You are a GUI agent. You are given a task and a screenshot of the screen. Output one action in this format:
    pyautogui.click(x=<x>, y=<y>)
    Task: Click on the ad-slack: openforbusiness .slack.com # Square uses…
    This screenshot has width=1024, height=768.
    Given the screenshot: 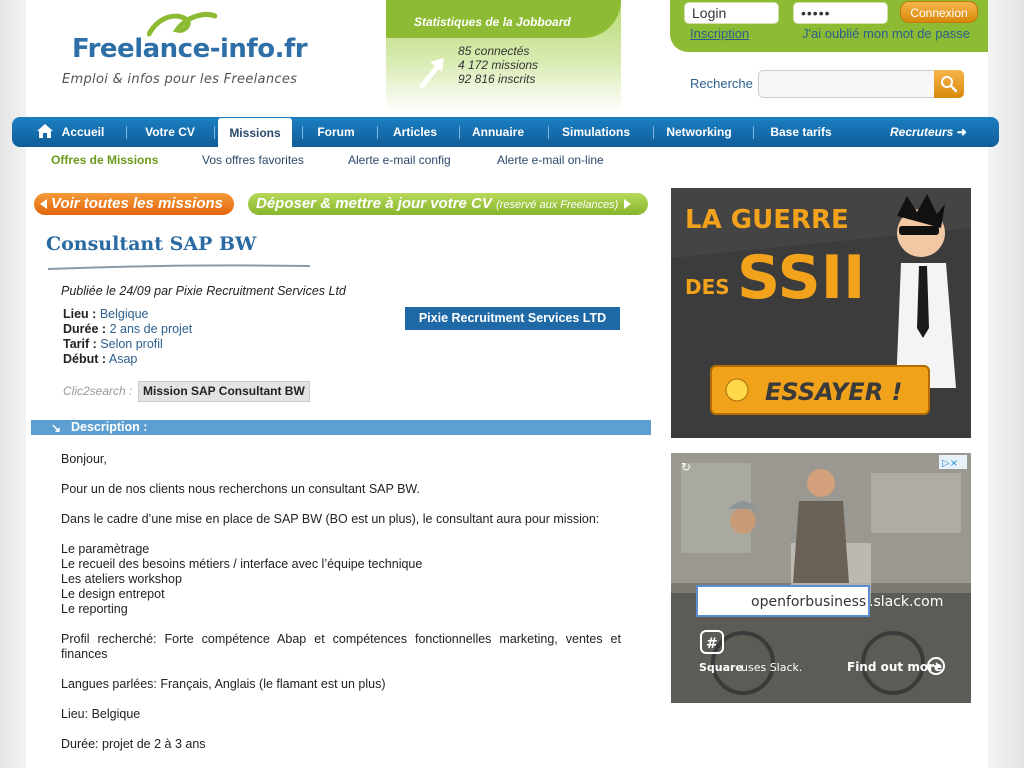 What is the action you would take?
    pyautogui.click(x=821, y=578)
    